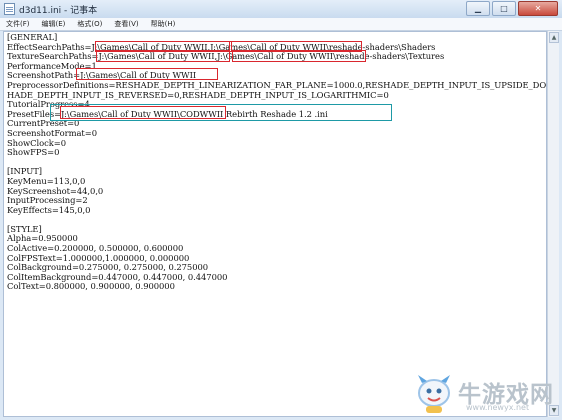  I want to click on window-controls: ▁ □ ✕, so click(511, 8).